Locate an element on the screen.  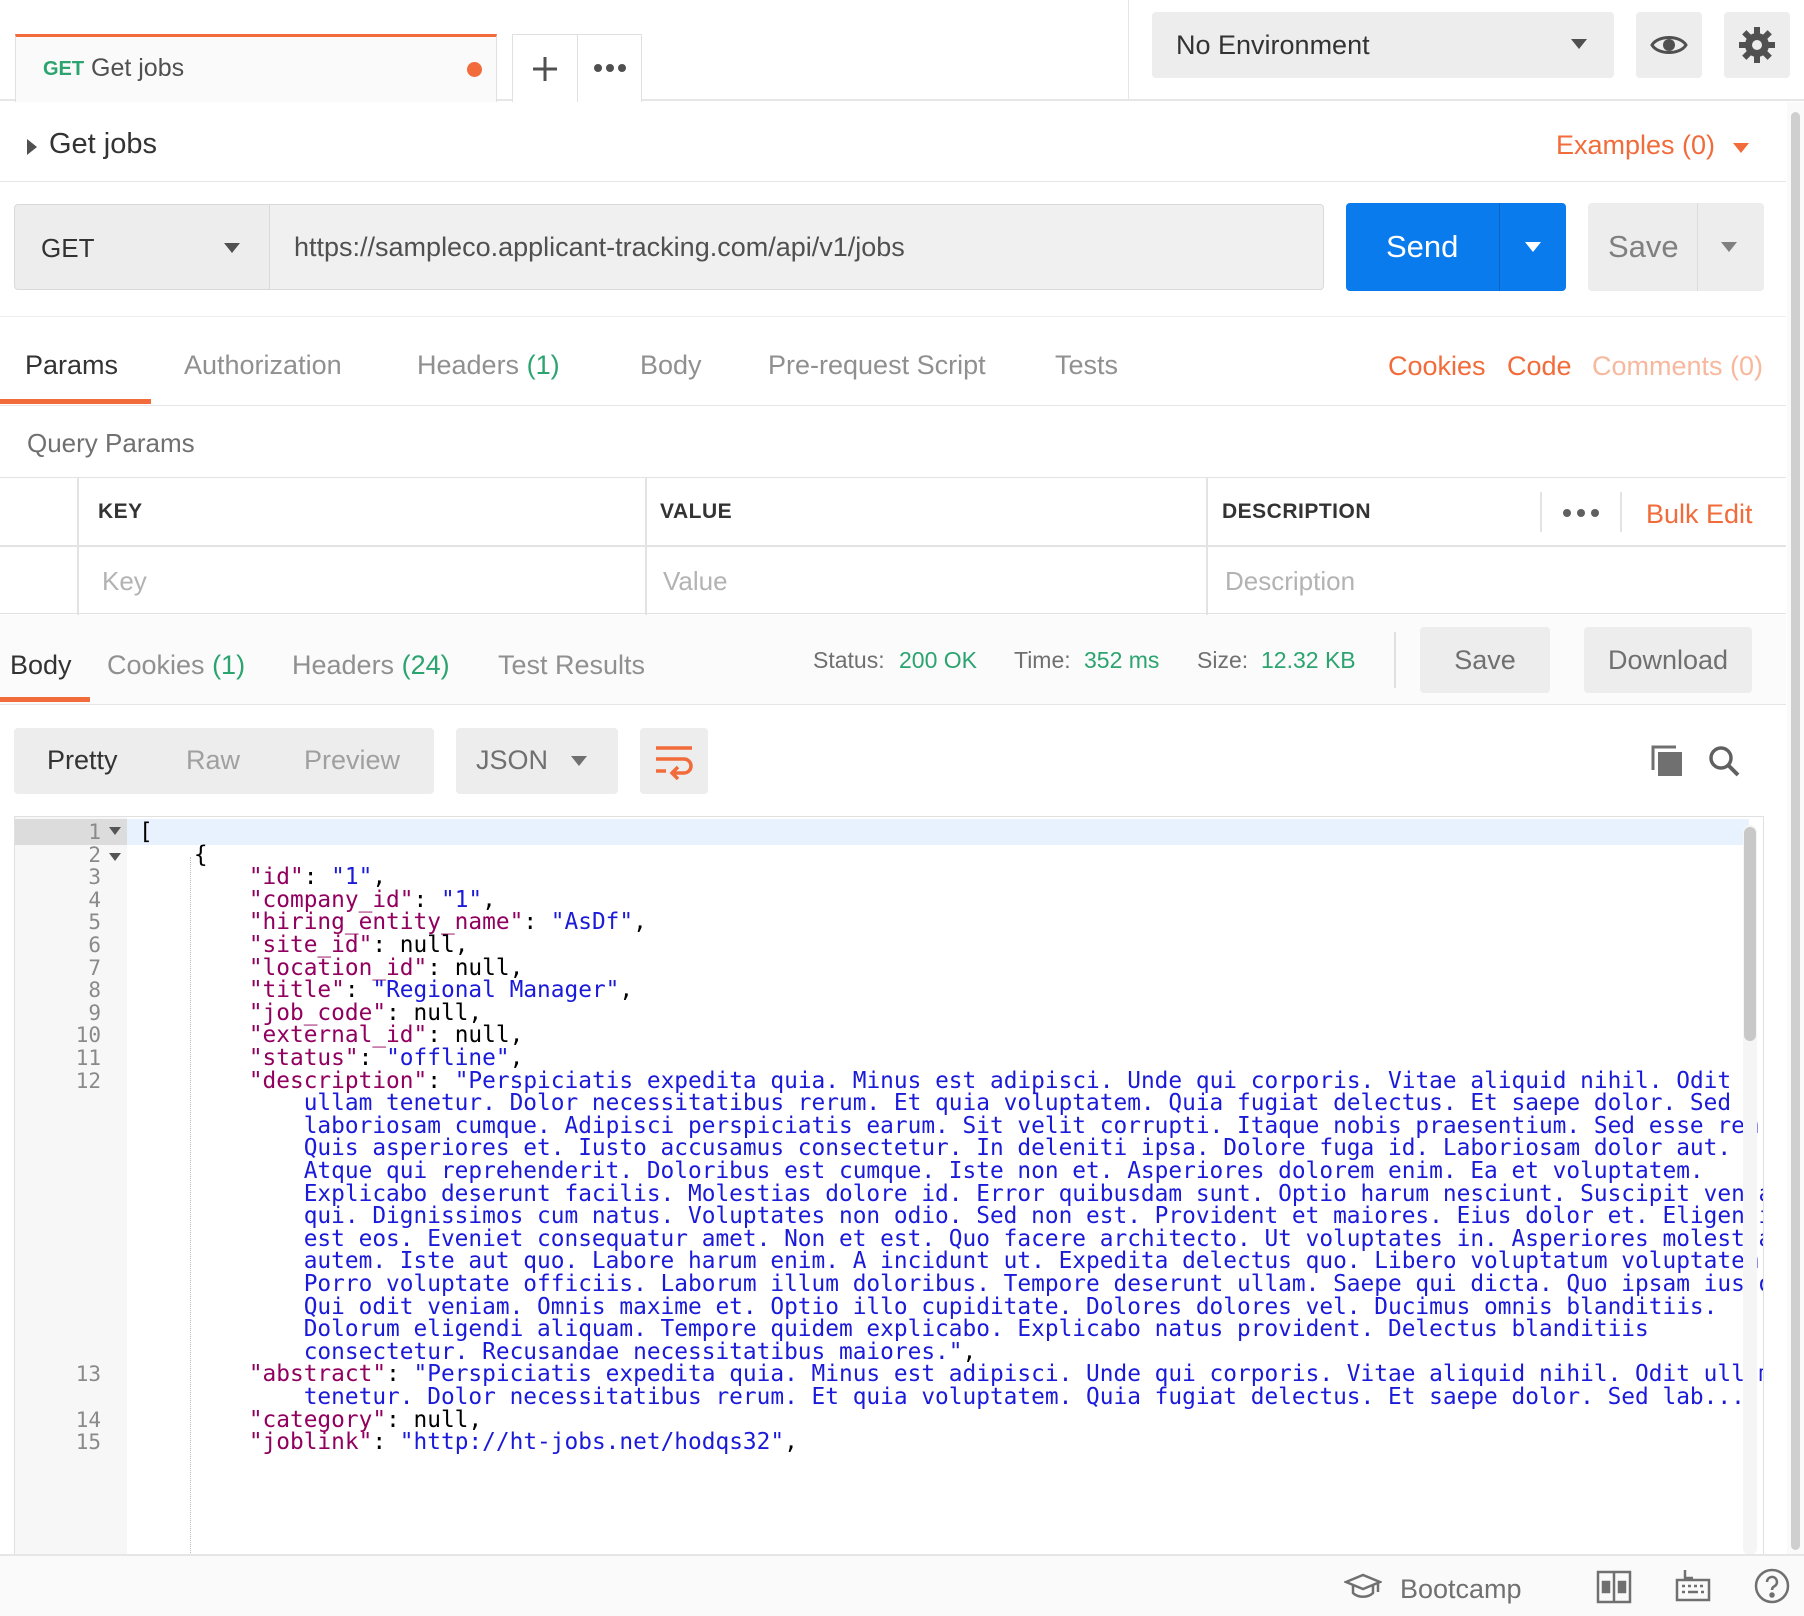
tab-headers-label: Headers is located at coordinates (468, 365).